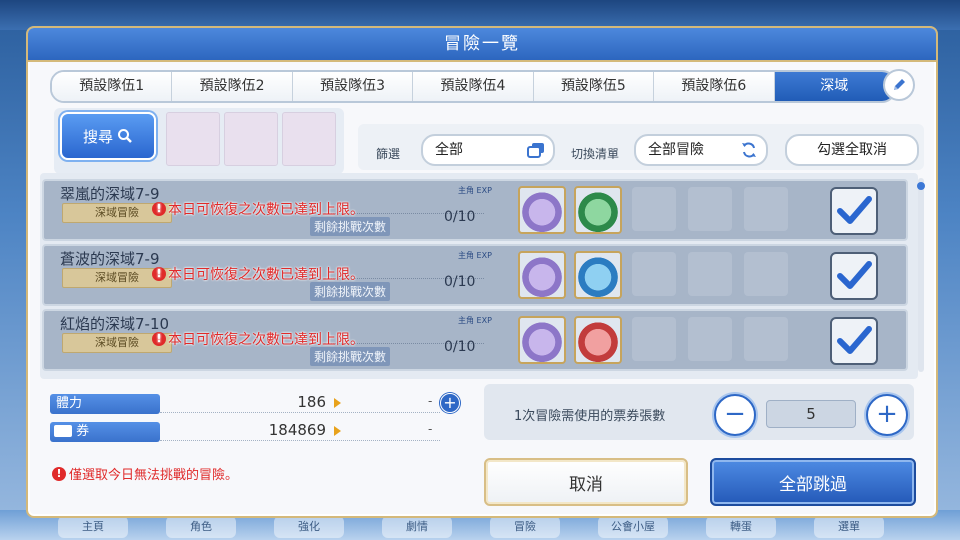  Describe the element at coordinates (125, 136) in the screenshot. I see `search-icon` at that location.